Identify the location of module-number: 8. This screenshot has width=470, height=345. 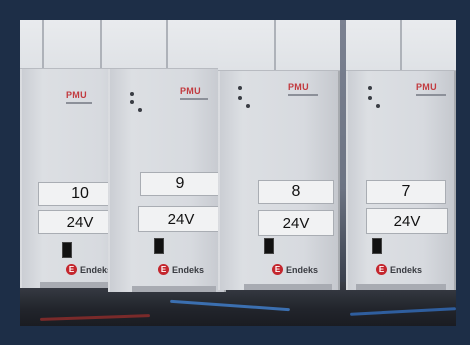
(296, 191).